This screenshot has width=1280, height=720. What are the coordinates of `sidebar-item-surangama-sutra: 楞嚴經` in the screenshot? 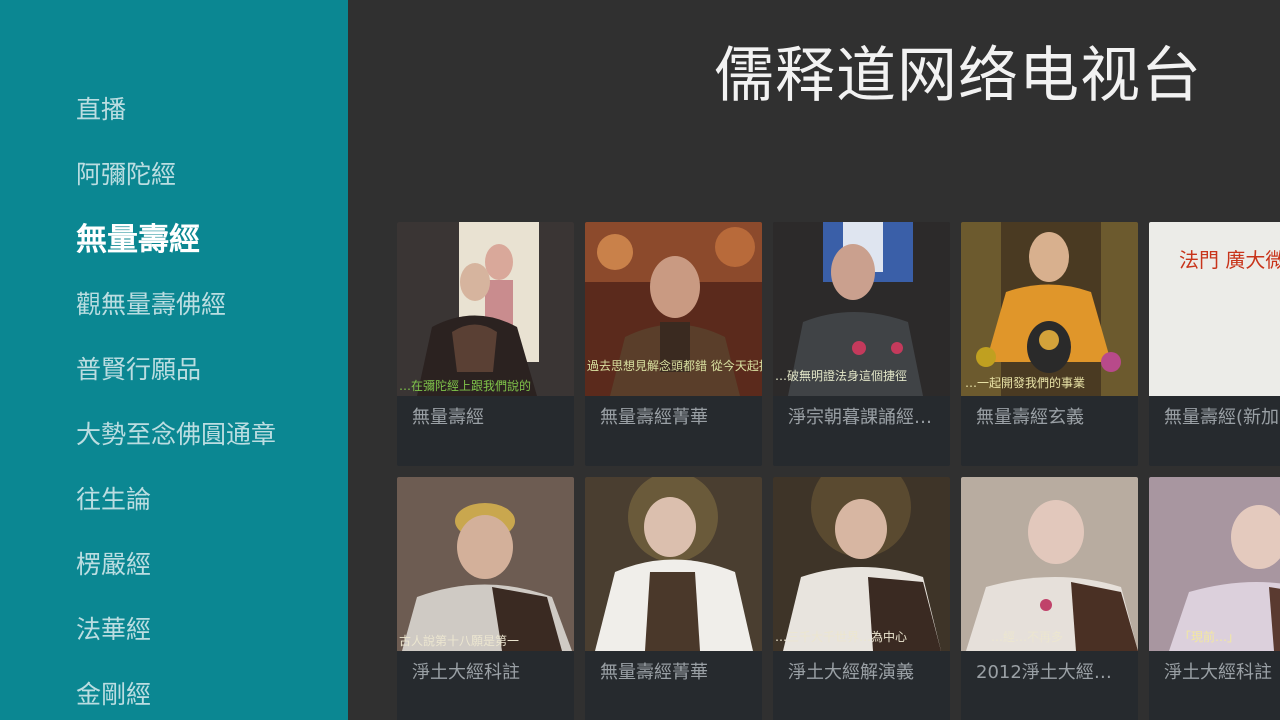 It's located at (113, 565).